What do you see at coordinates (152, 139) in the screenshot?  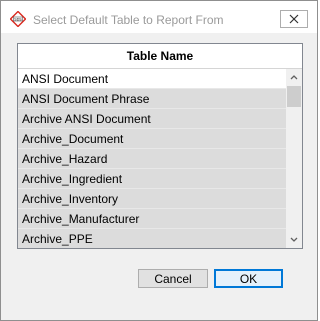 I see `table-row: Archive_Document` at bounding box center [152, 139].